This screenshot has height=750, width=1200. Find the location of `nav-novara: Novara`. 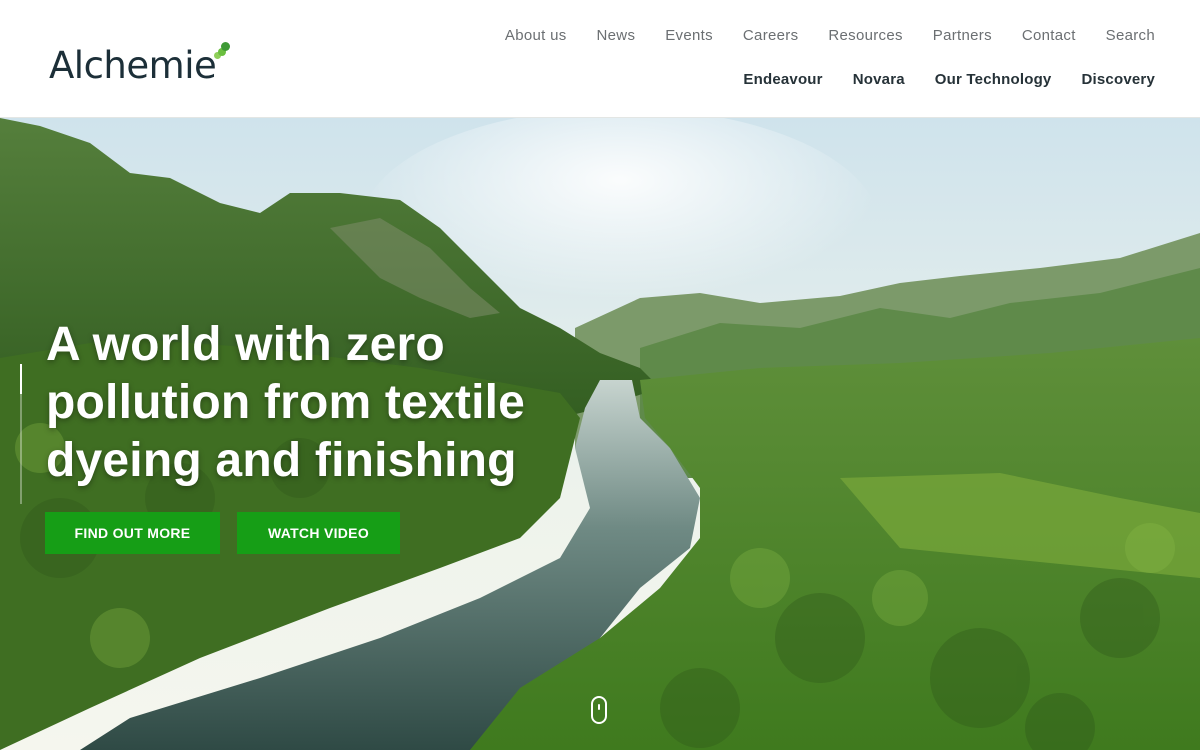

nav-novara: Novara is located at coordinates (879, 79).